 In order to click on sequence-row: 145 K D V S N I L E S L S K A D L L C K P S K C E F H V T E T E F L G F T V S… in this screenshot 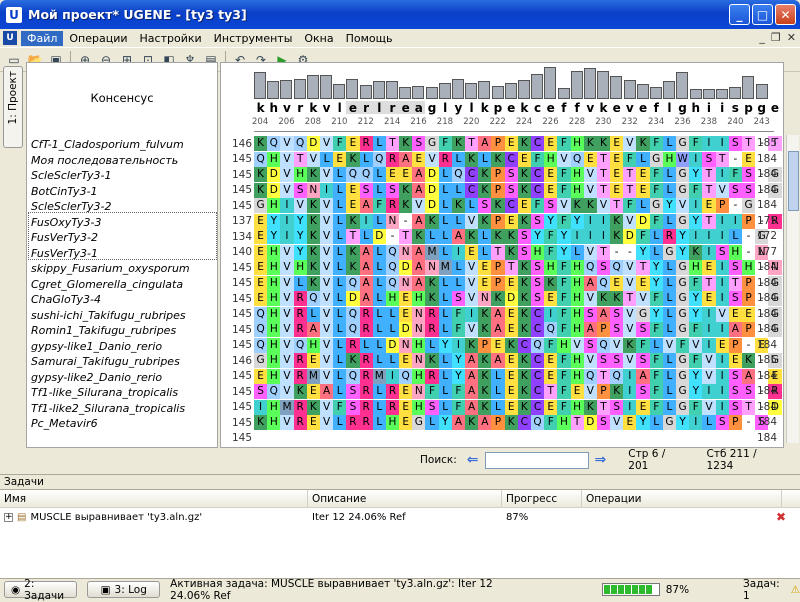, I will do `click(501, 190)`.